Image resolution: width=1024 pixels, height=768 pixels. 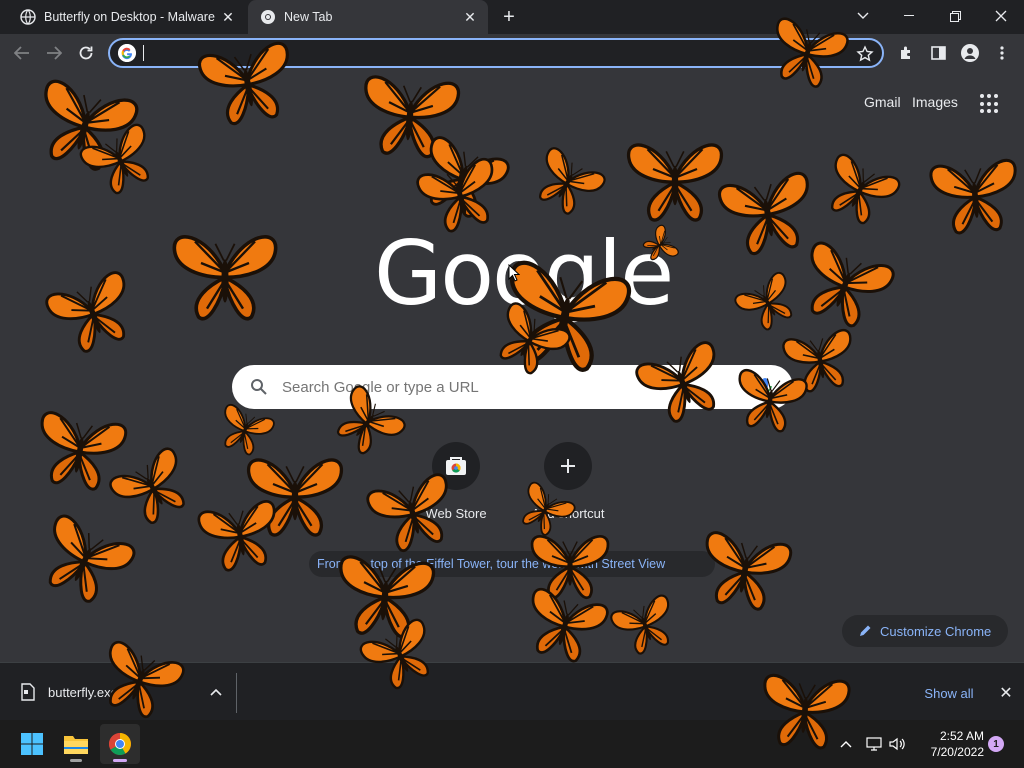 What do you see at coordinates (509, 17) in the screenshot?
I see `new-tab-button: +` at bounding box center [509, 17].